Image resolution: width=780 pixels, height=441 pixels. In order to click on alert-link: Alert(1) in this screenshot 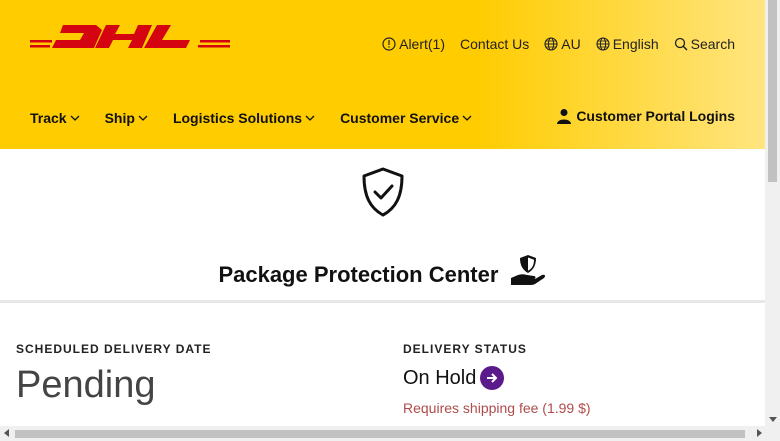, I will do `click(413, 44)`.